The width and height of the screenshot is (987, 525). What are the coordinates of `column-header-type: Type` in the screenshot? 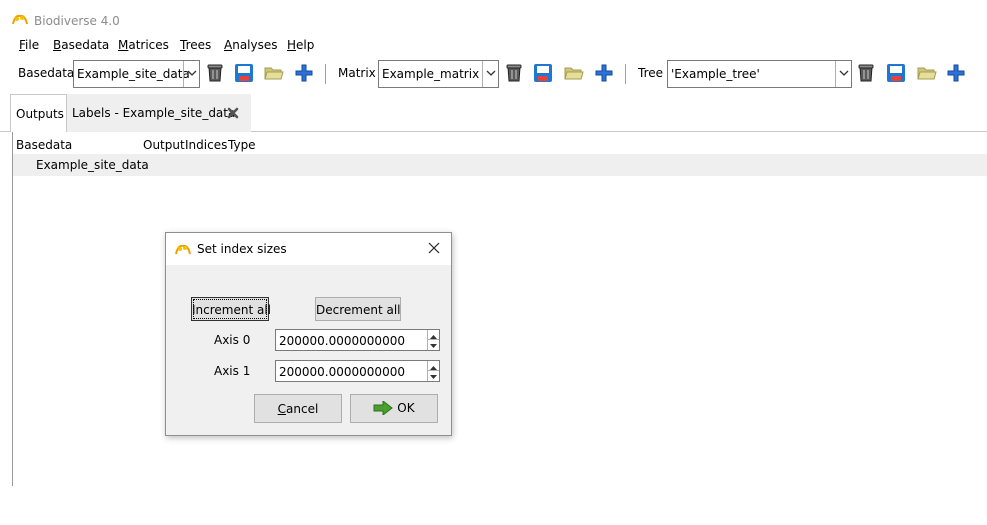 It's located at (242, 145).